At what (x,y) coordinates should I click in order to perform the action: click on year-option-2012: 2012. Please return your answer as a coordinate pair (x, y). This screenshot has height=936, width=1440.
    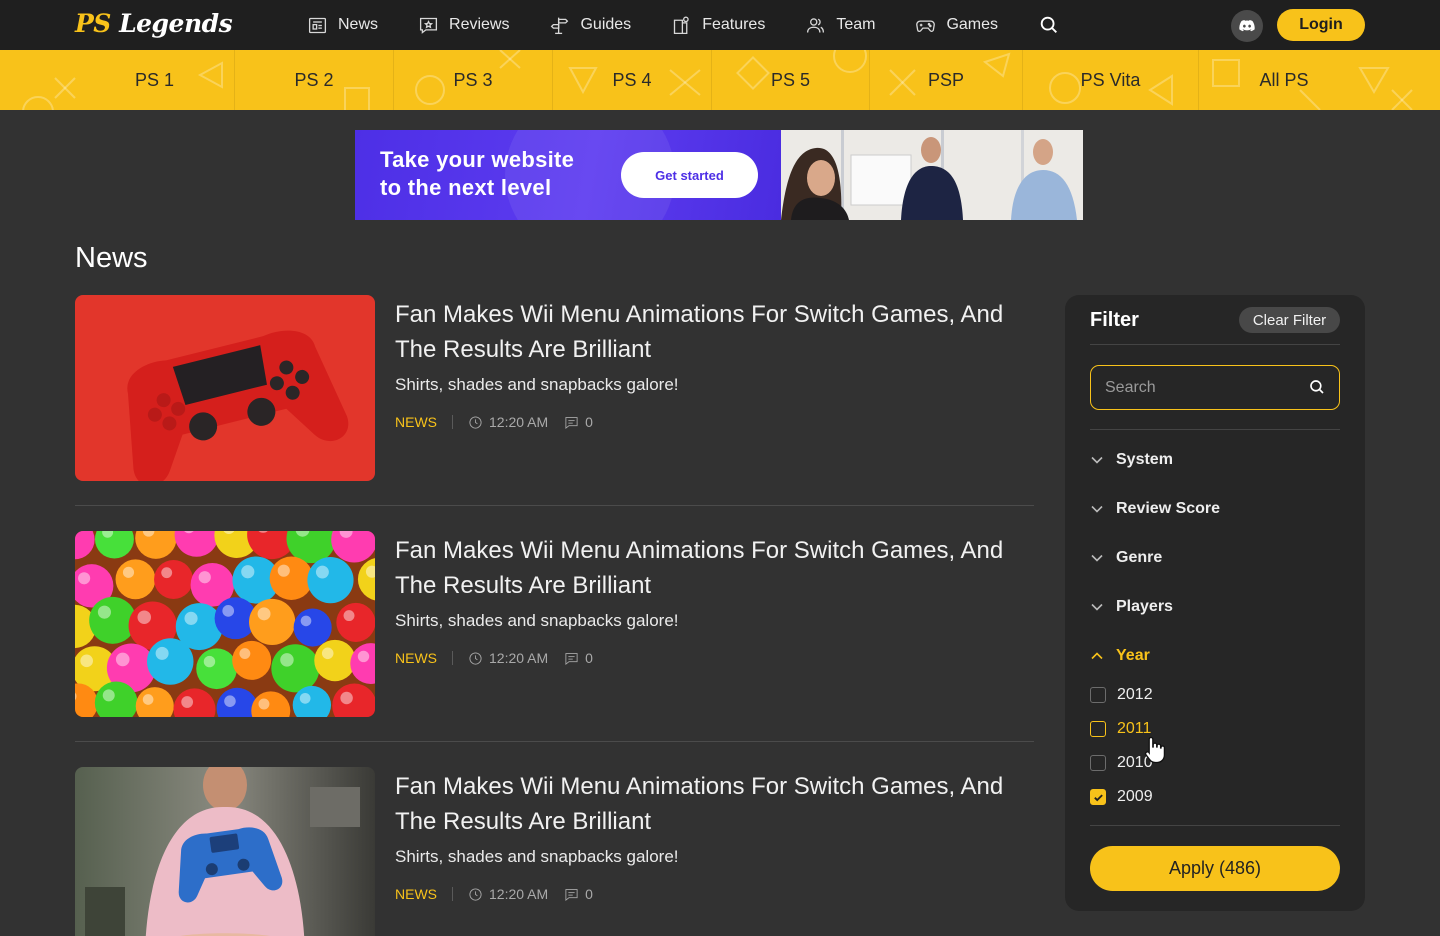
    Looking at the image, I should click on (1121, 695).